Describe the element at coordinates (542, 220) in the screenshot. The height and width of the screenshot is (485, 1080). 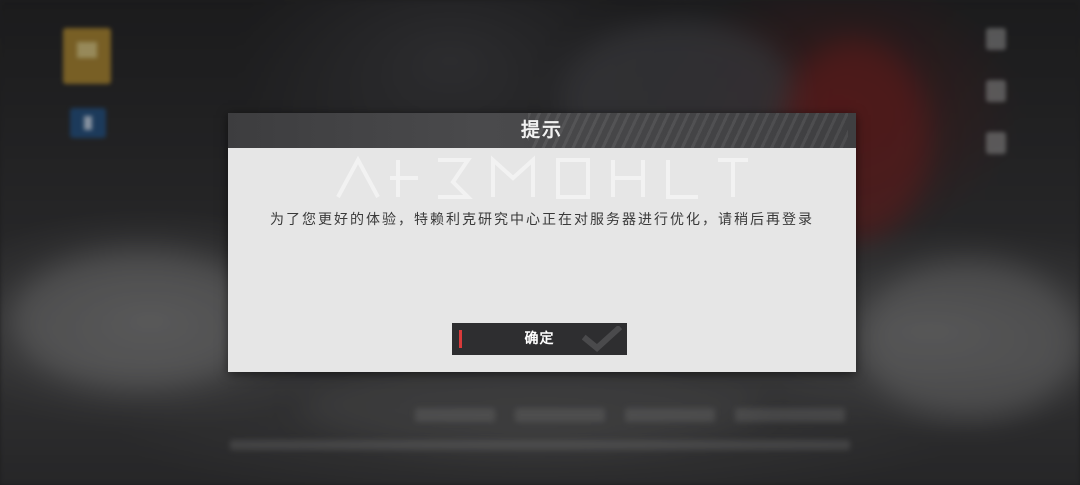
I see `dialog-message: 为了您更好的体验，特赖利克研究中心正在对服务器进行优化，请稍后再登录` at that location.